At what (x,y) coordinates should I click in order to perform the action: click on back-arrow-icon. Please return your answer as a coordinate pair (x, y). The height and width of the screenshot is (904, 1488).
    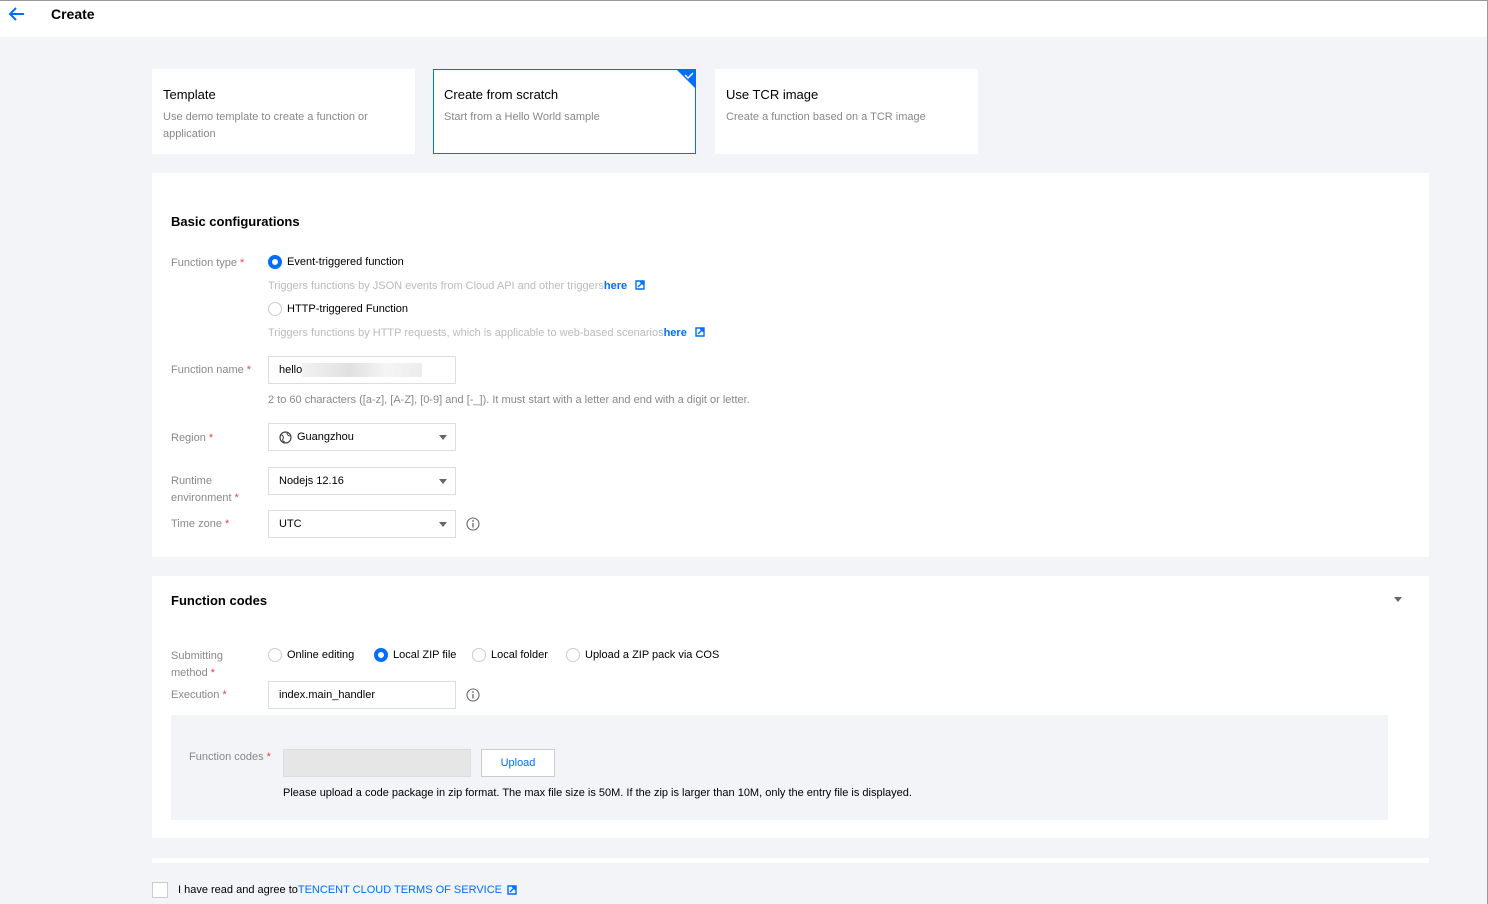
    Looking at the image, I should click on (17, 14).